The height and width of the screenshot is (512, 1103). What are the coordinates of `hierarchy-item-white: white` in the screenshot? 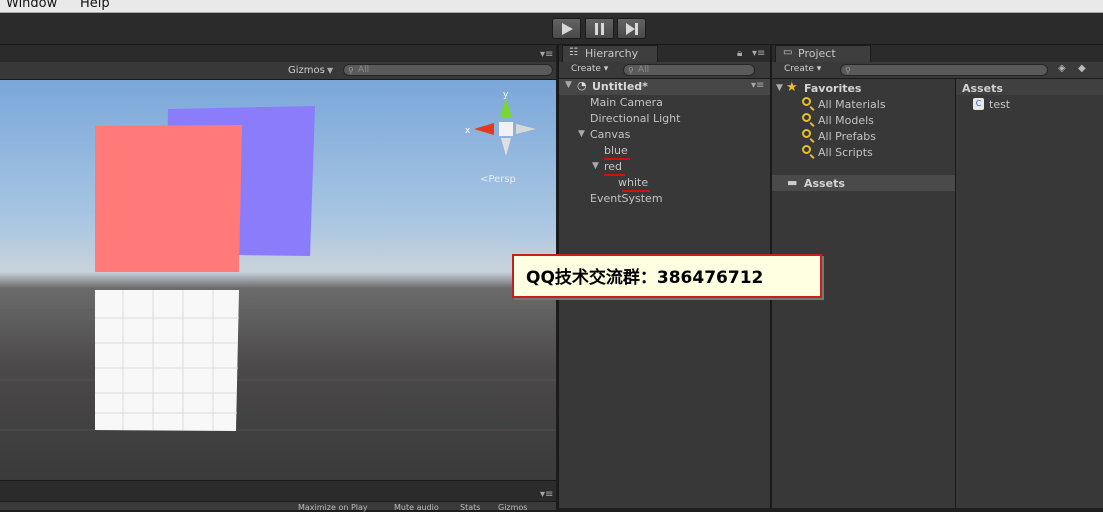 It's located at (633, 182).